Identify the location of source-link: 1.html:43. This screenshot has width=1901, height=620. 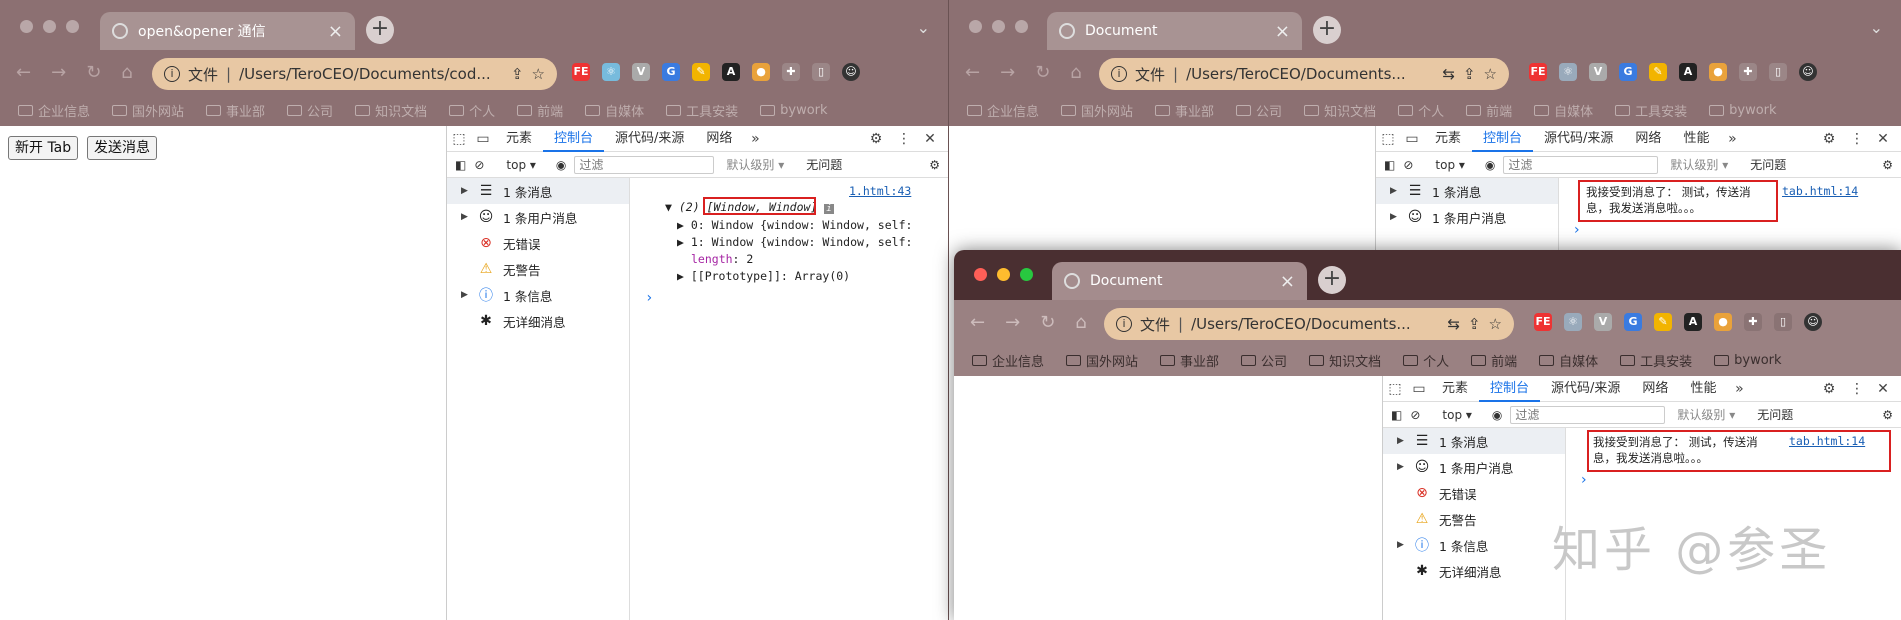
(880, 191).